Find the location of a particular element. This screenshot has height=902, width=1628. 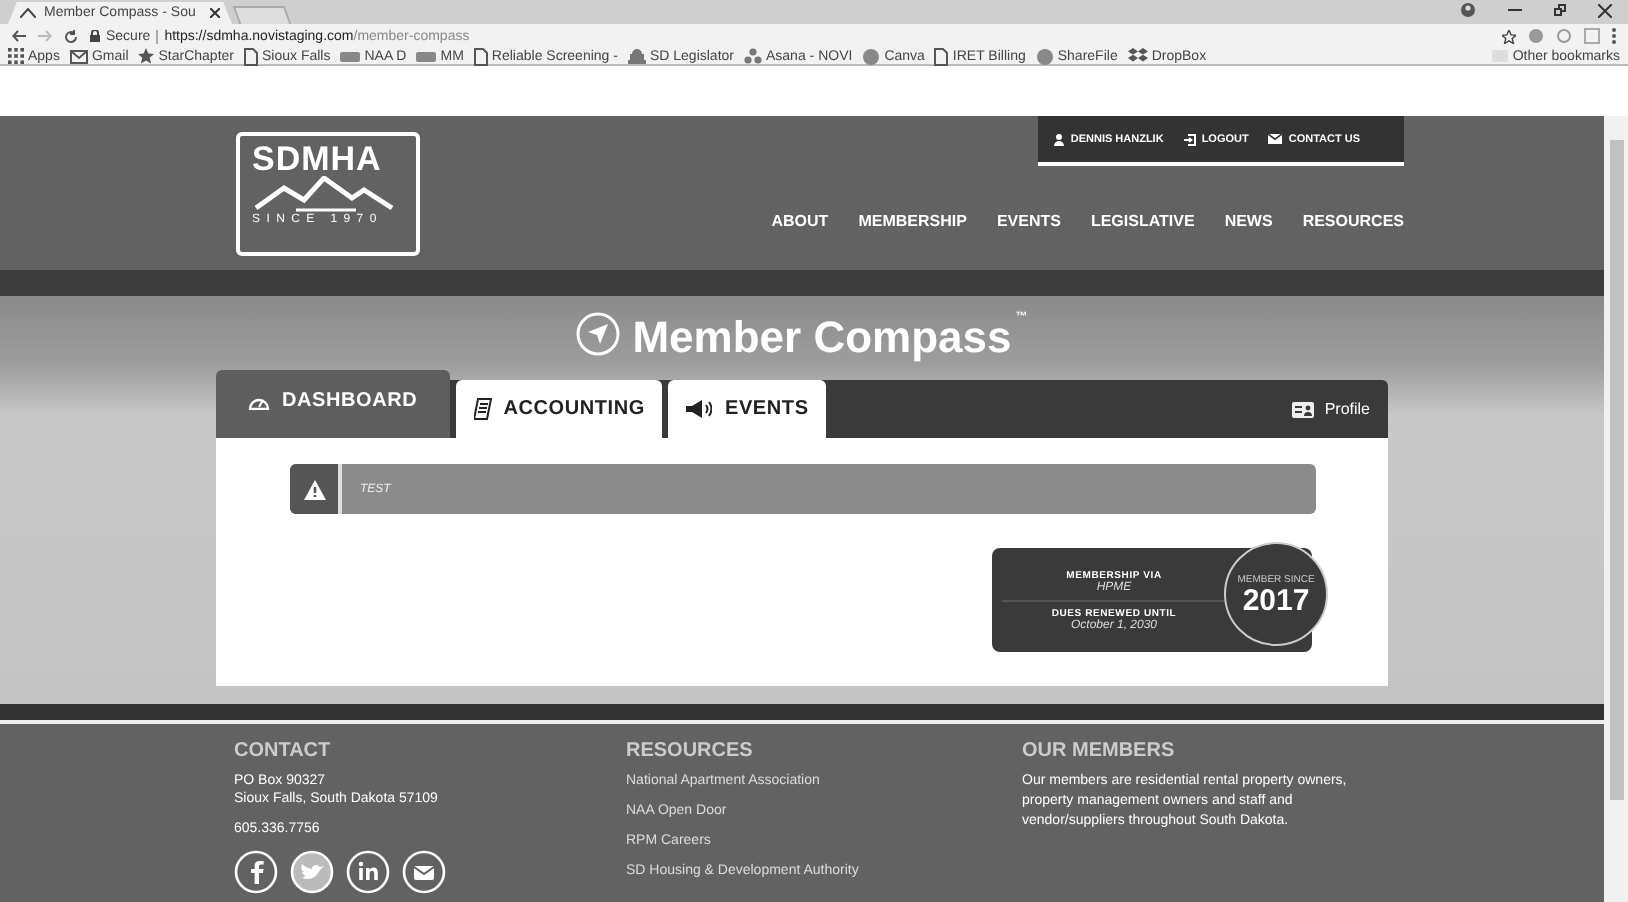

lock-icon is located at coordinates (95, 36).